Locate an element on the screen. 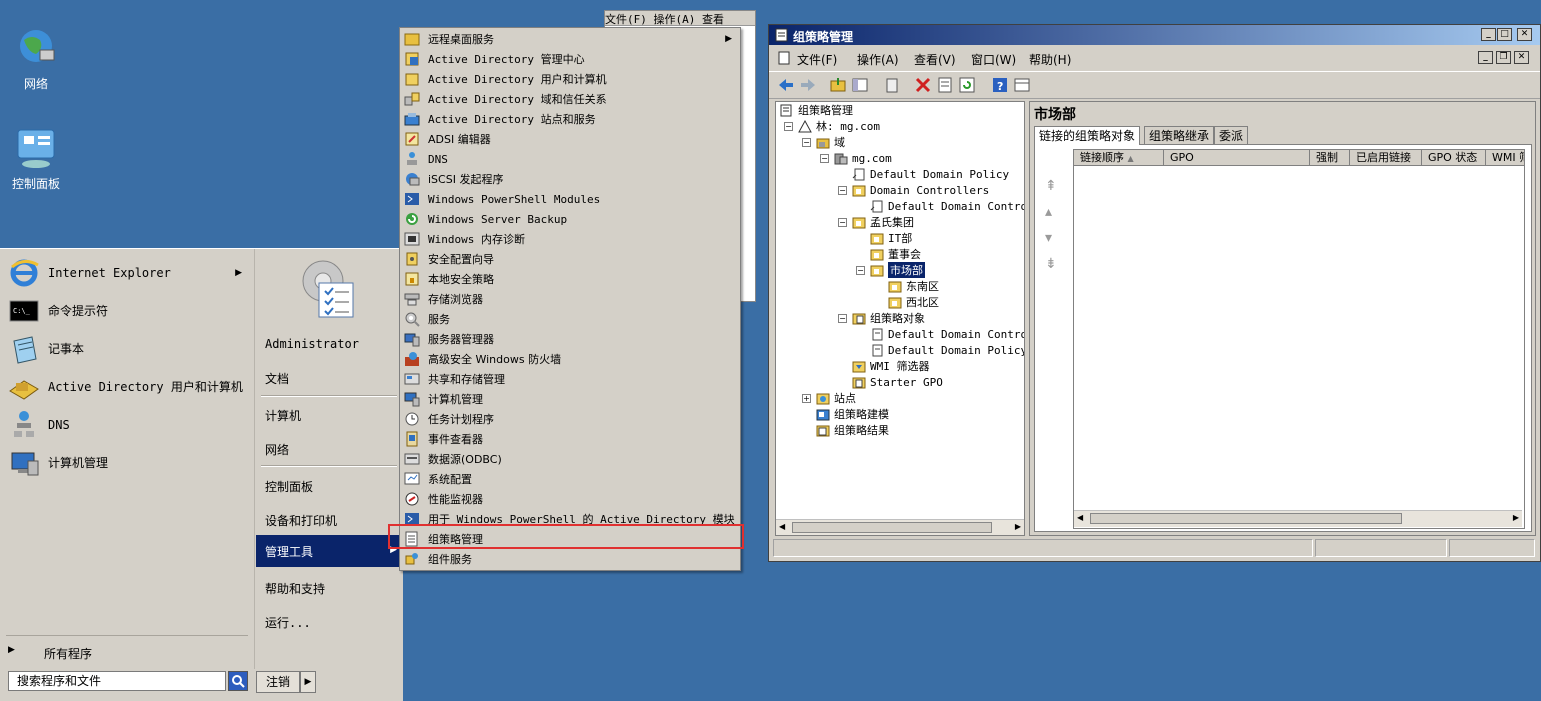  tree-item-gpo-folder: 组策略对象 is located at coordinates (888, 318).